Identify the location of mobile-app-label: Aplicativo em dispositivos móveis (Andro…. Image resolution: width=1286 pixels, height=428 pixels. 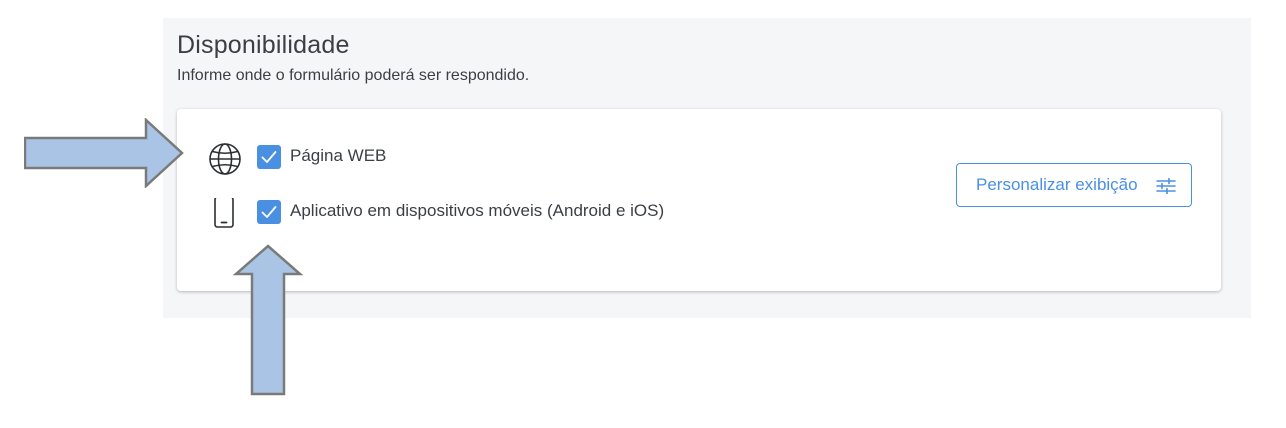
(477, 210).